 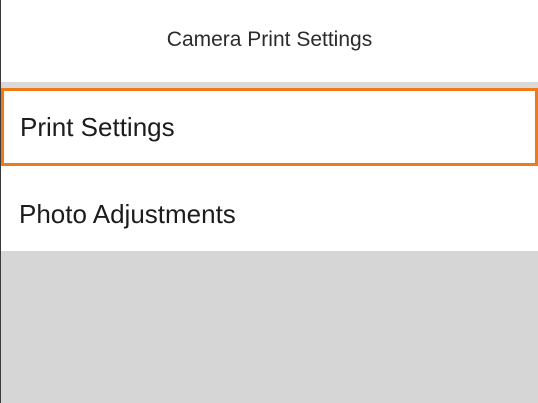 I want to click on menu-item-label: Photo Adjustments, so click(x=127, y=213).